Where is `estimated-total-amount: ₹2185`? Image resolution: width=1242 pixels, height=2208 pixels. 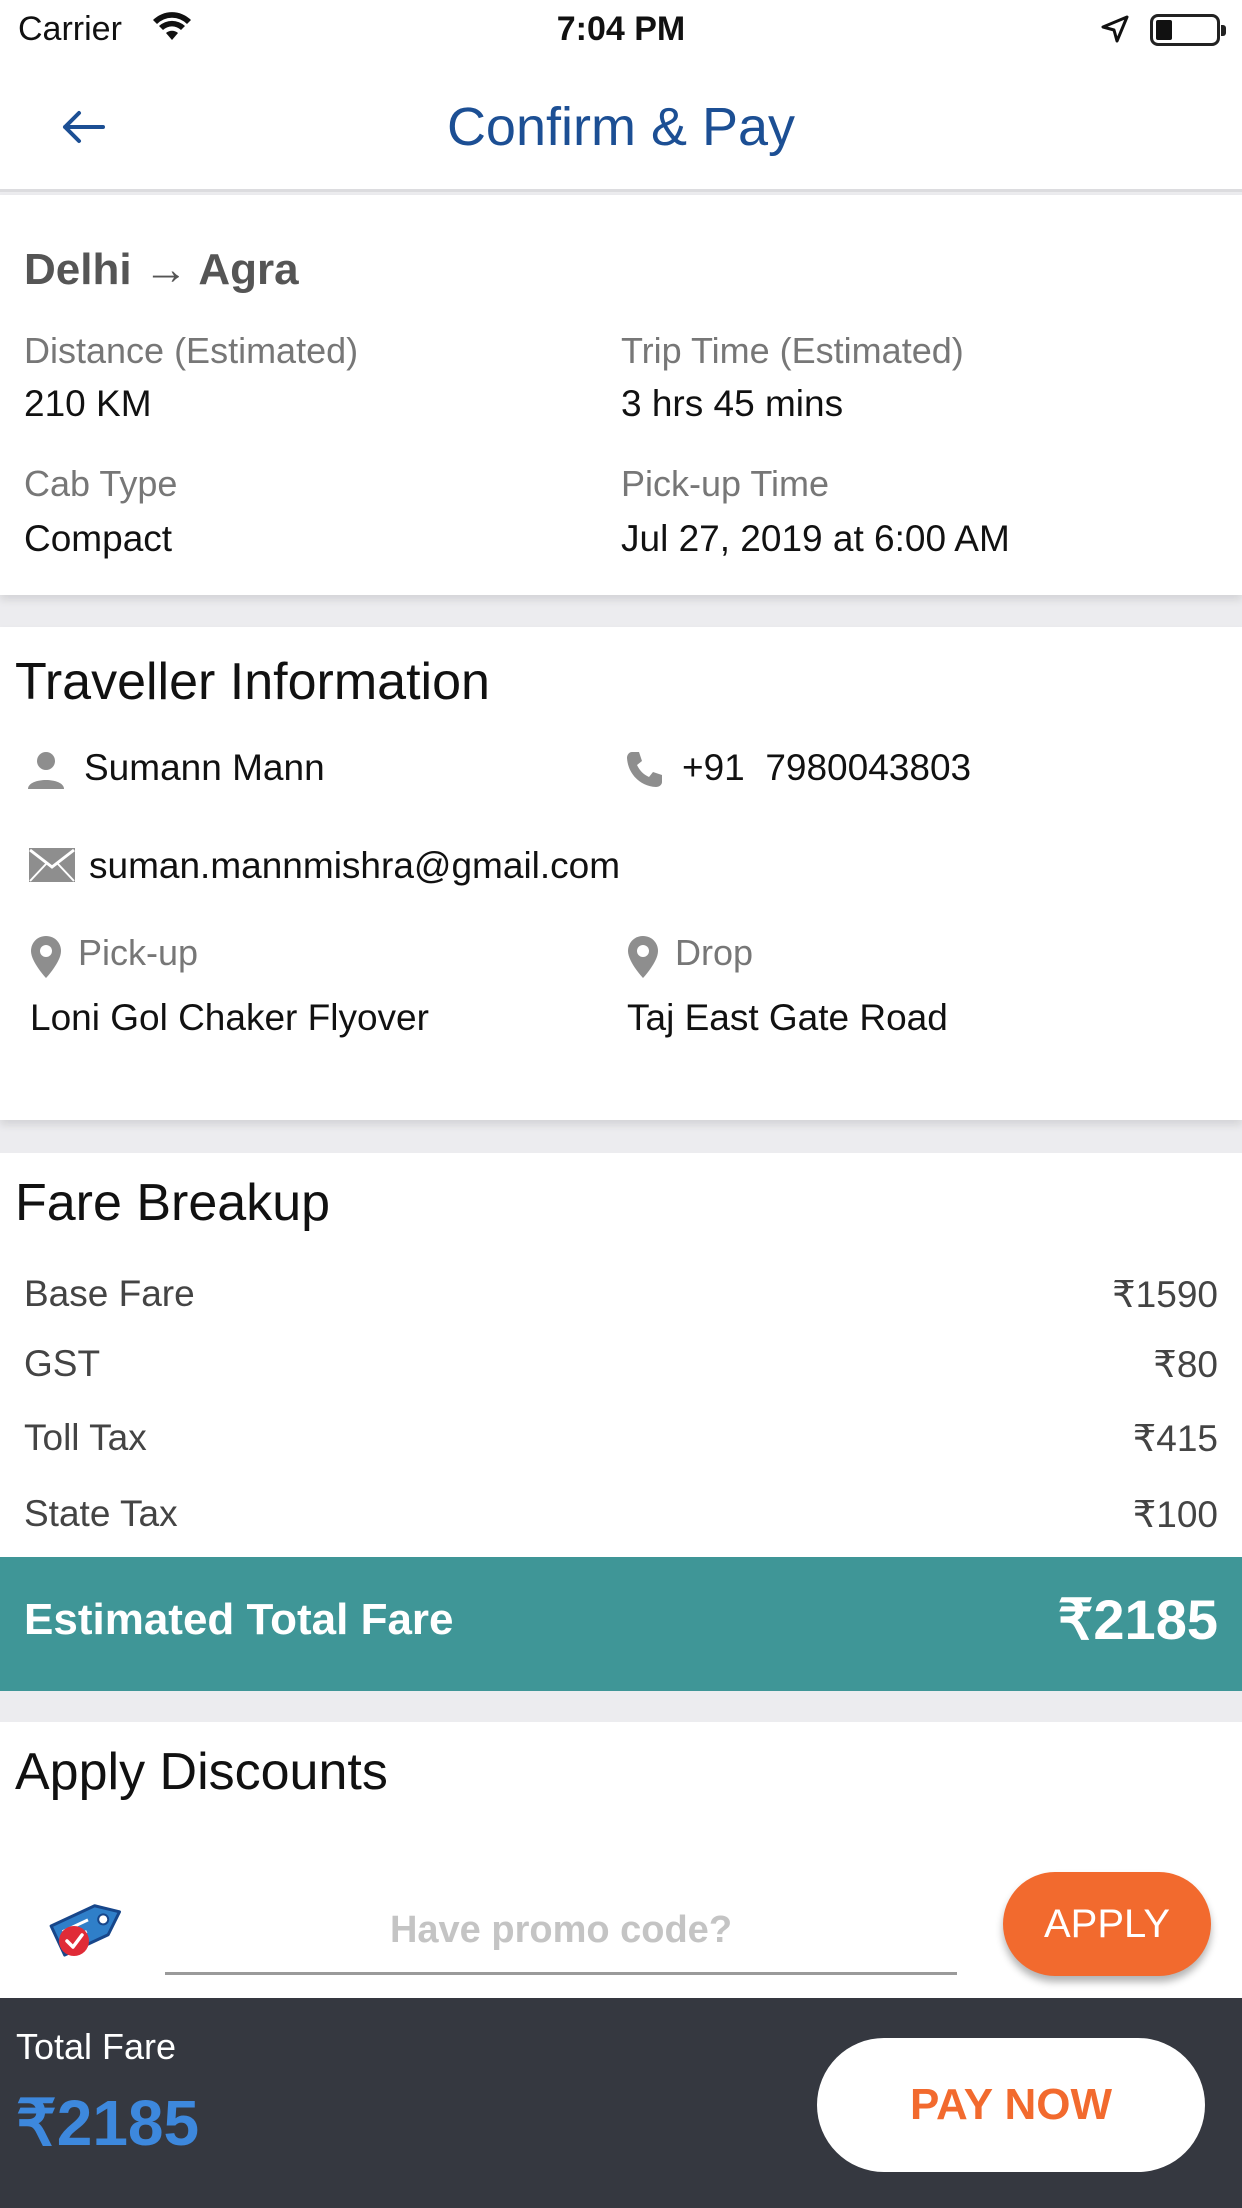 estimated-total-amount: ₹2185 is located at coordinates (1137, 1619).